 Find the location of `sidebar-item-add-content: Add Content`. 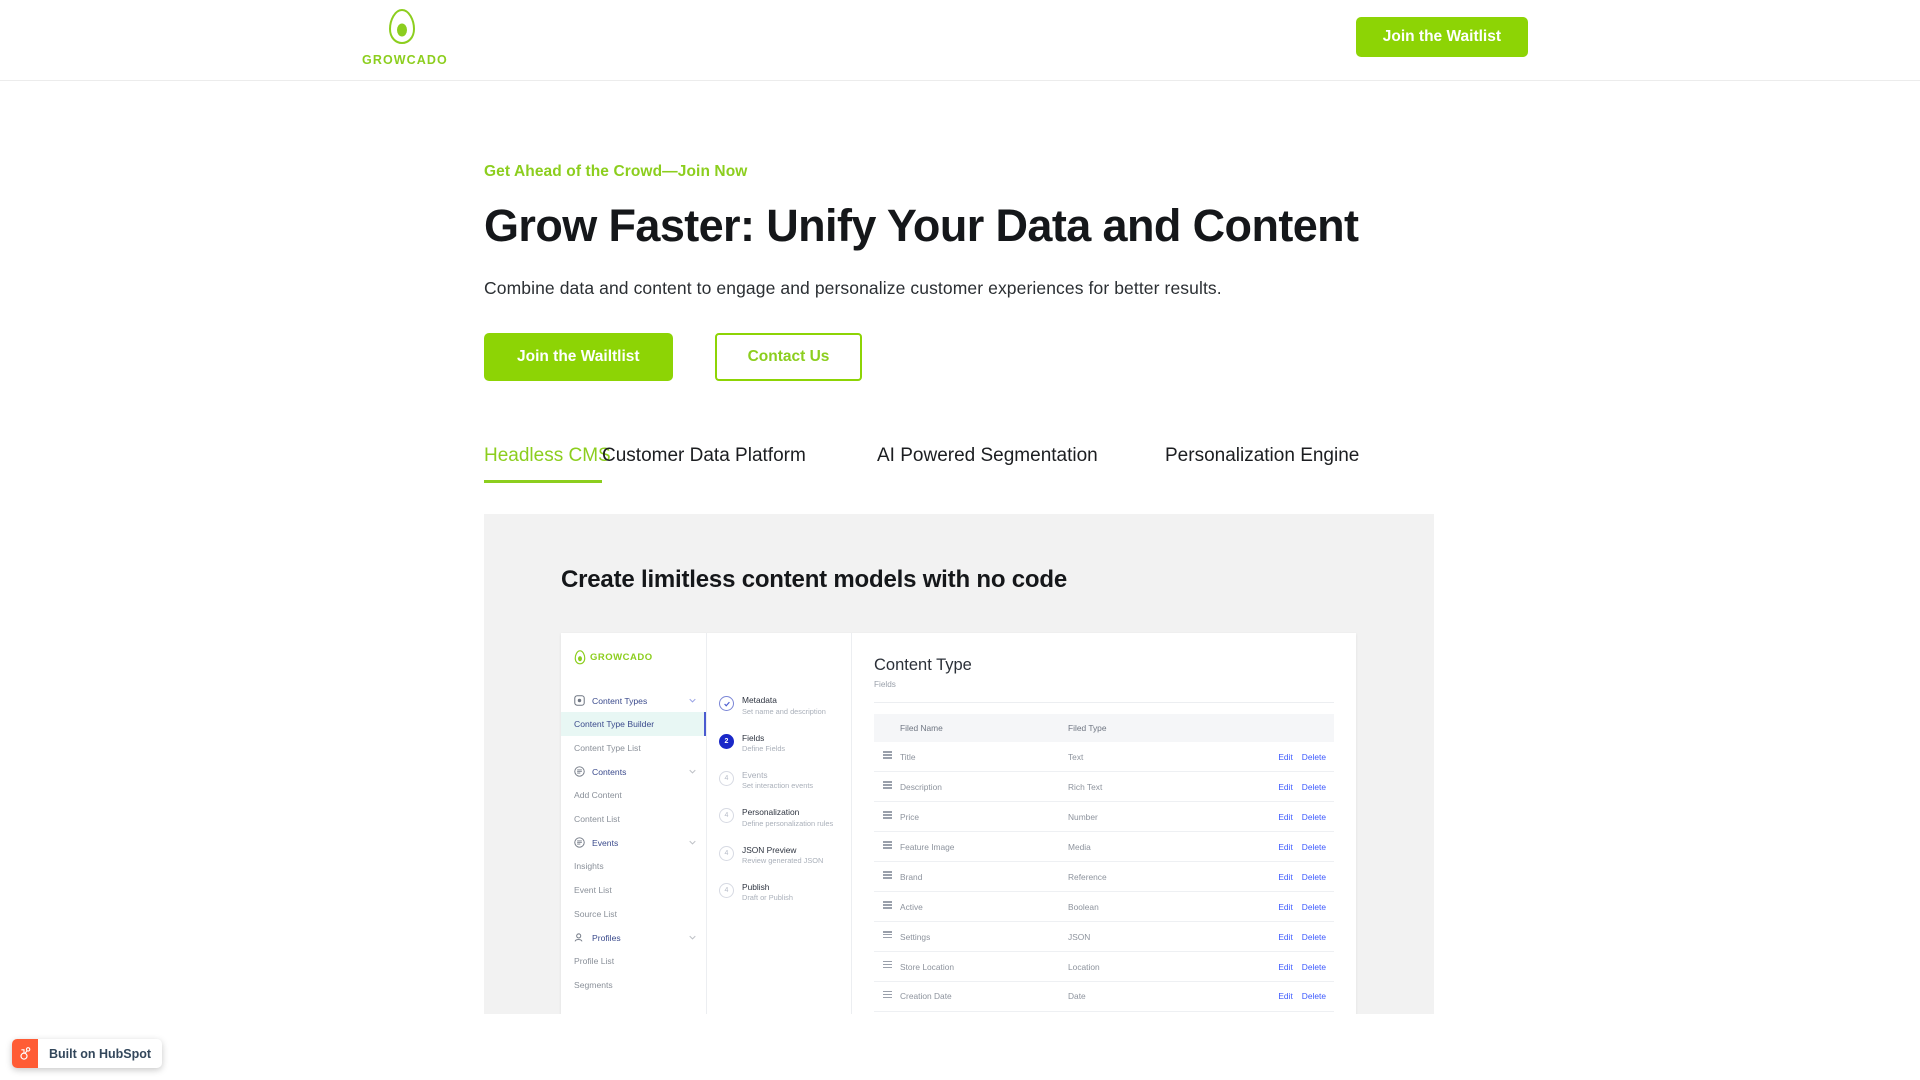

sidebar-item-add-content: Add Content is located at coordinates (633, 795).